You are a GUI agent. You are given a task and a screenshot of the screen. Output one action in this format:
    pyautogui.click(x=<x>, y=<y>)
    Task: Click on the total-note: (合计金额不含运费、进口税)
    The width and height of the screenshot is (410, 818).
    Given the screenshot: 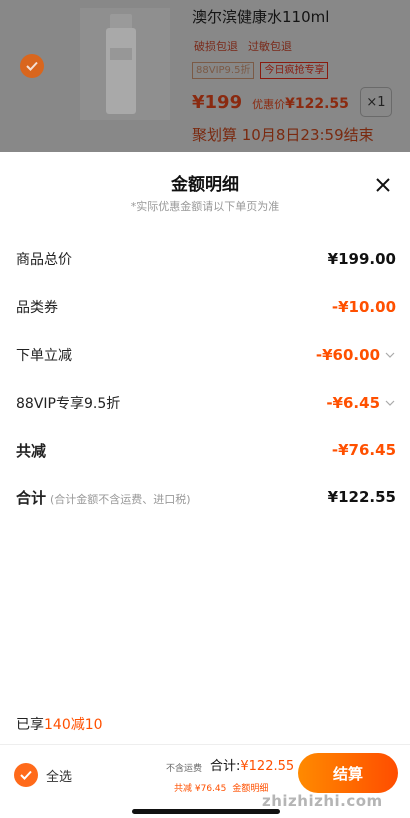 What is the action you would take?
    pyautogui.click(x=120, y=499)
    